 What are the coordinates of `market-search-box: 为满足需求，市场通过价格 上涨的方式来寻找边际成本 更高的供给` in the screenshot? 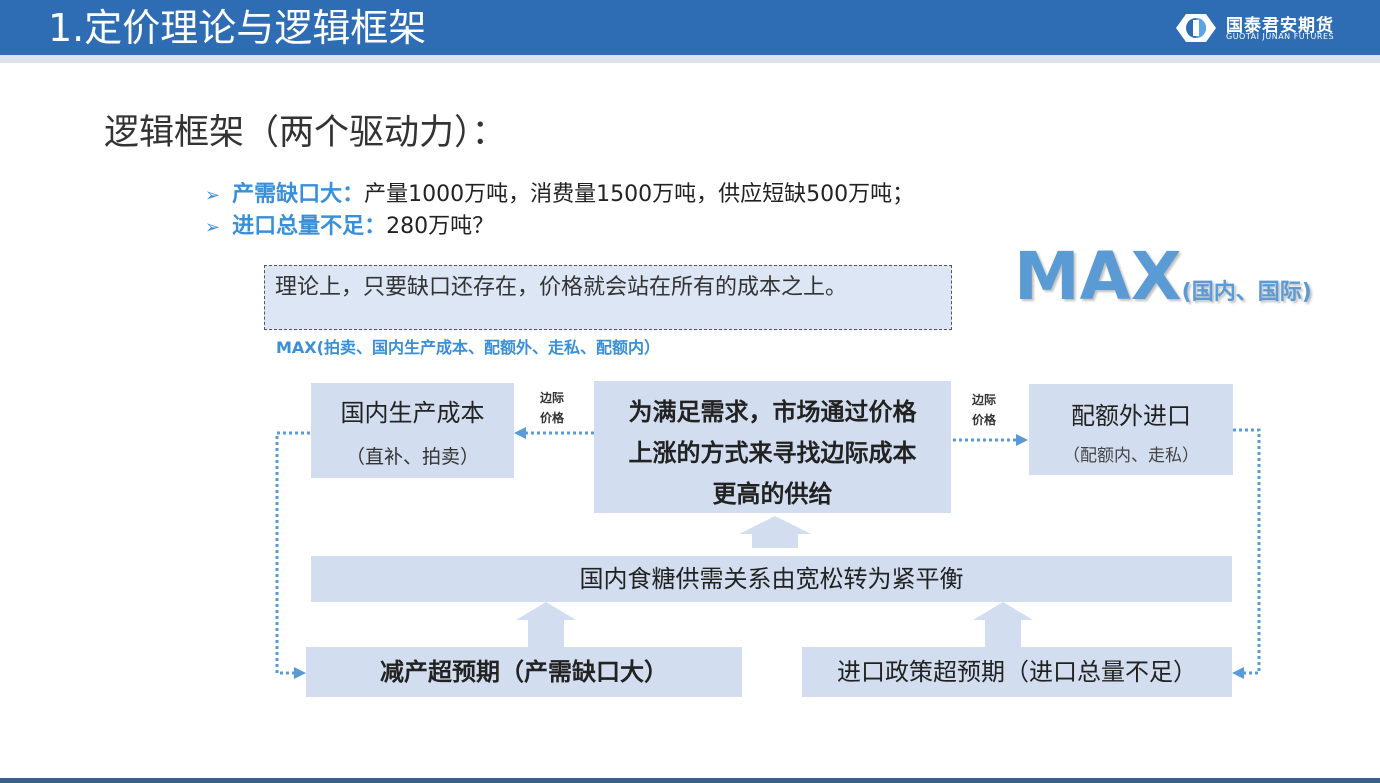 It's located at (772, 447).